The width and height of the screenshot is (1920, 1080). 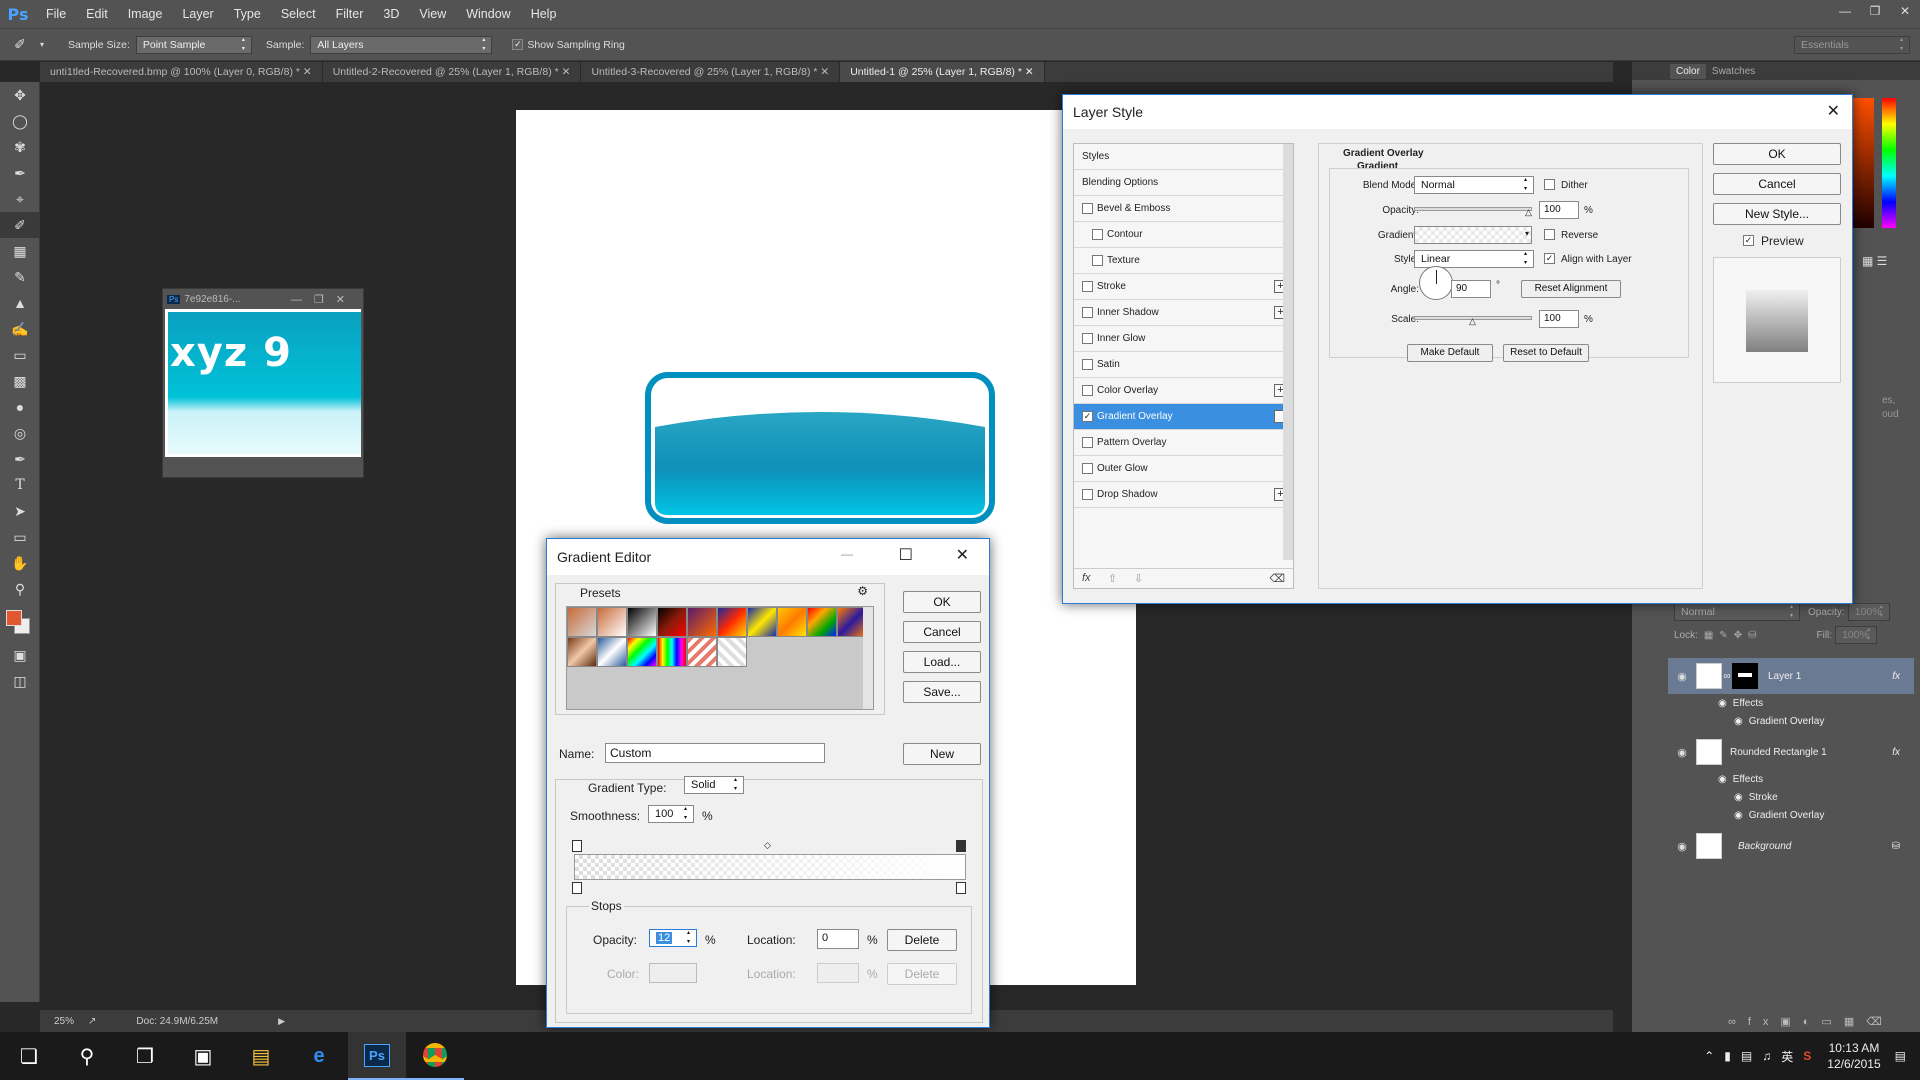 What do you see at coordinates (544, 14) in the screenshot?
I see `menu-help: Help` at bounding box center [544, 14].